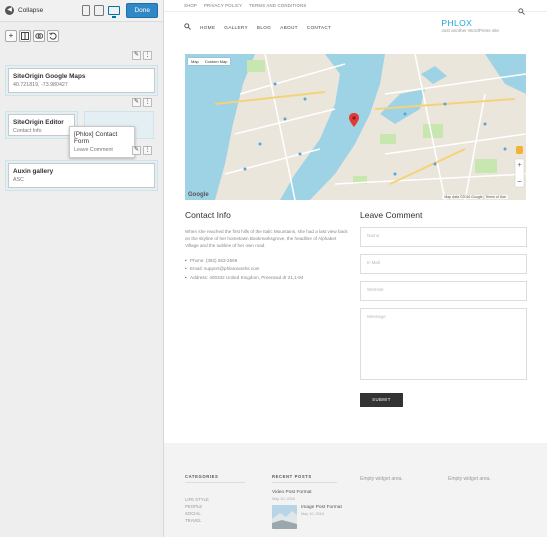  I want to click on widget-description: 40.721819, -73.980427, so click(40, 85).